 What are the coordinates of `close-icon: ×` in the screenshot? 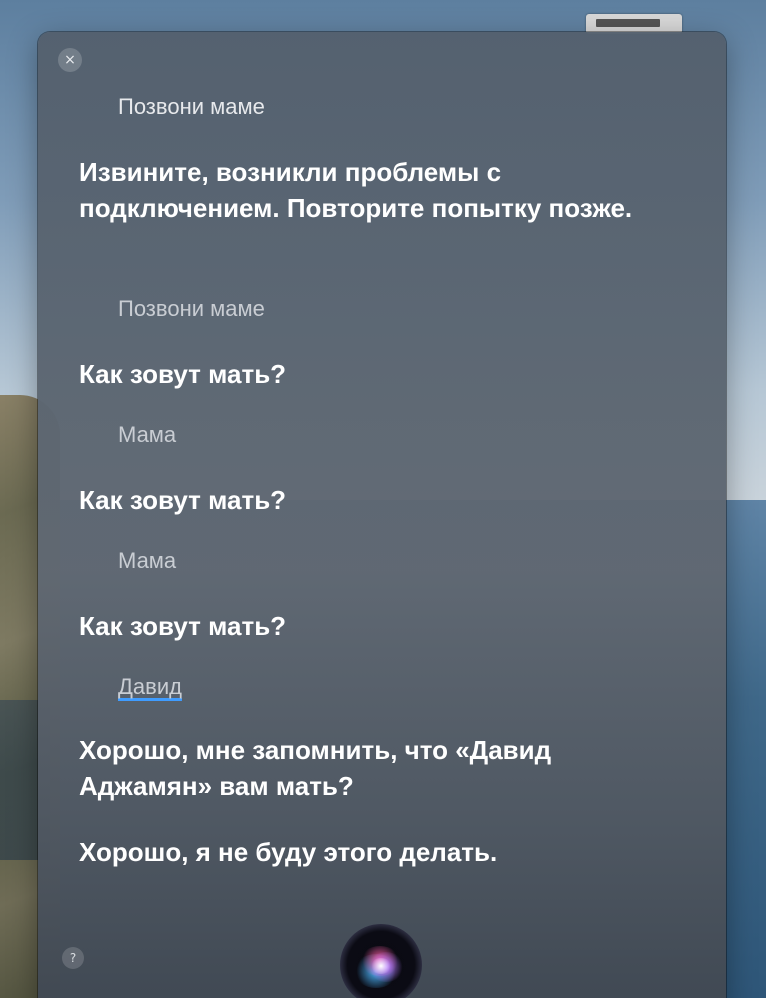 It's located at (70, 60).